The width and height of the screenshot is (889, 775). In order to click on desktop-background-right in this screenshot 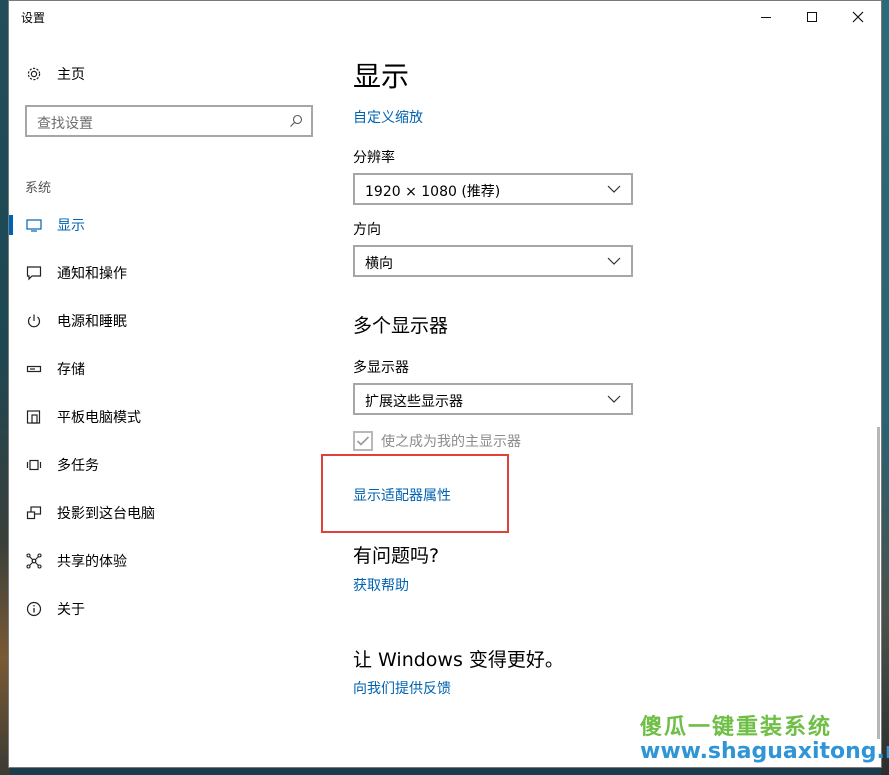, I will do `click(885, 387)`.